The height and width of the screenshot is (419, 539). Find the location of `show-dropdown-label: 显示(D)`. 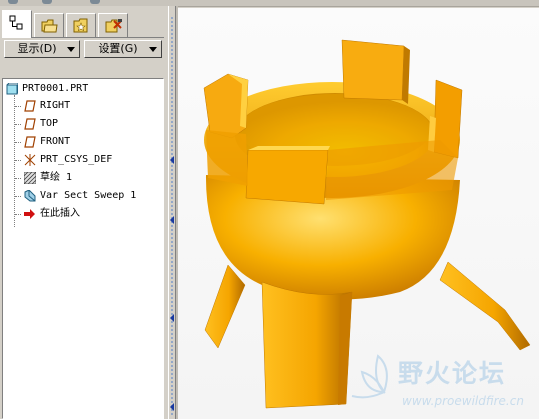

show-dropdown-label: 显示(D) is located at coordinates (37, 48).